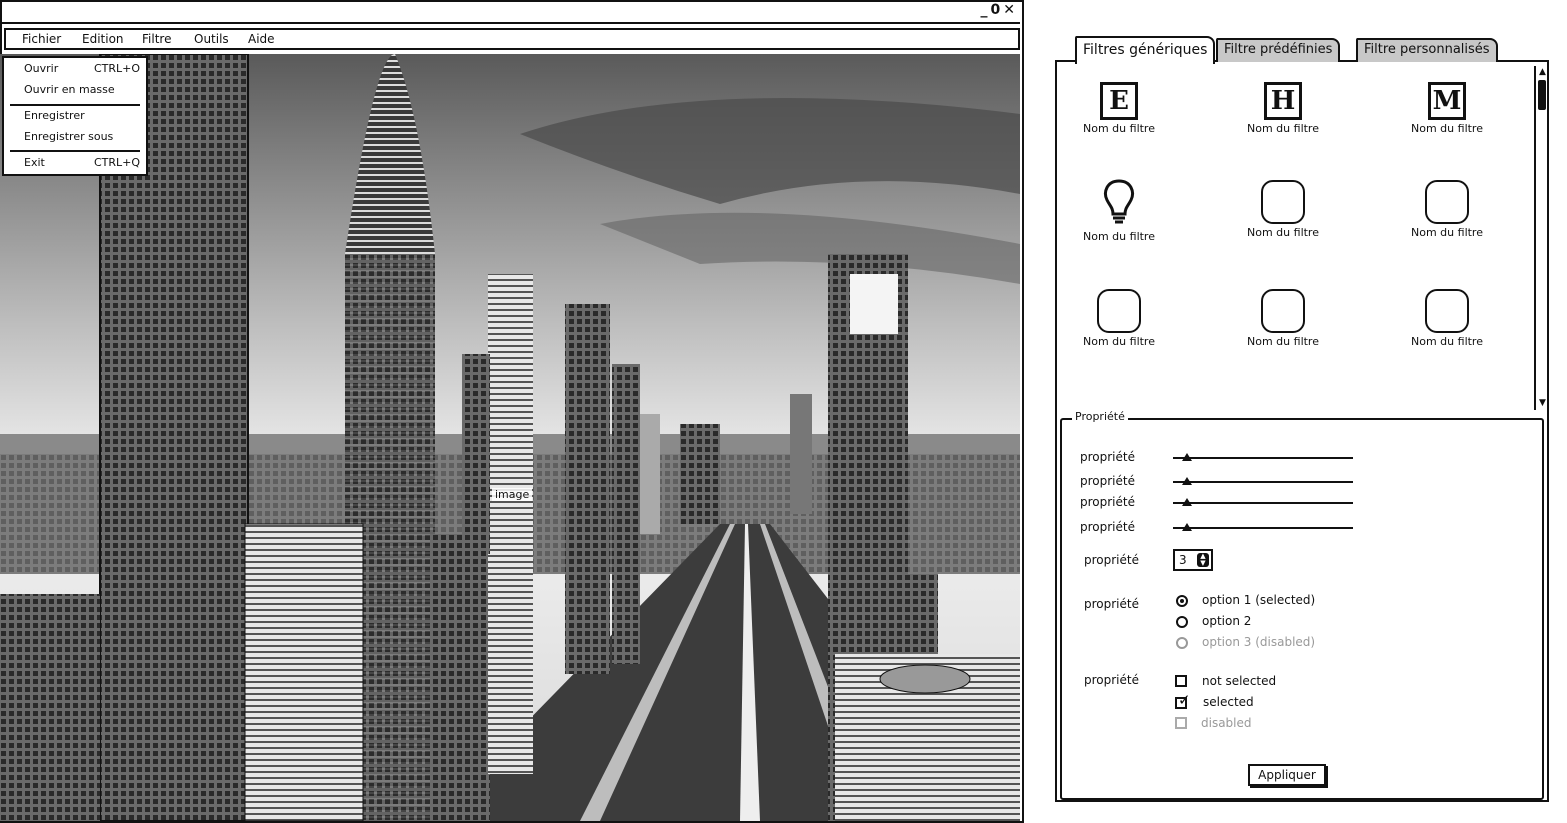 This screenshot has width=1567, height=823. Describe the element at coordinates (1181, 723) in the screenshot. I see `checkbox-disabled` at that location.